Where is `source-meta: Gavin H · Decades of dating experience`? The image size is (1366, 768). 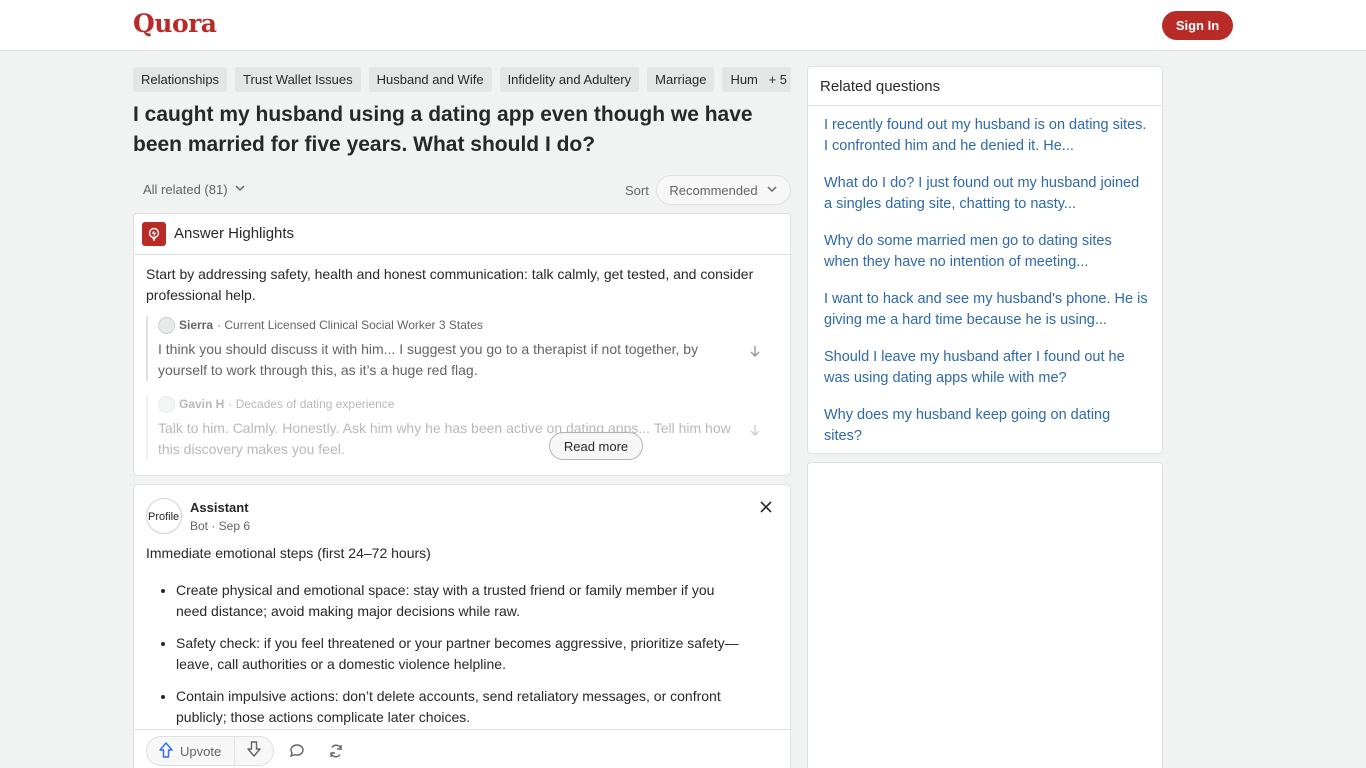
source-meta: Gavin H · Decades of dating experience is located at coordinates (467, 404).